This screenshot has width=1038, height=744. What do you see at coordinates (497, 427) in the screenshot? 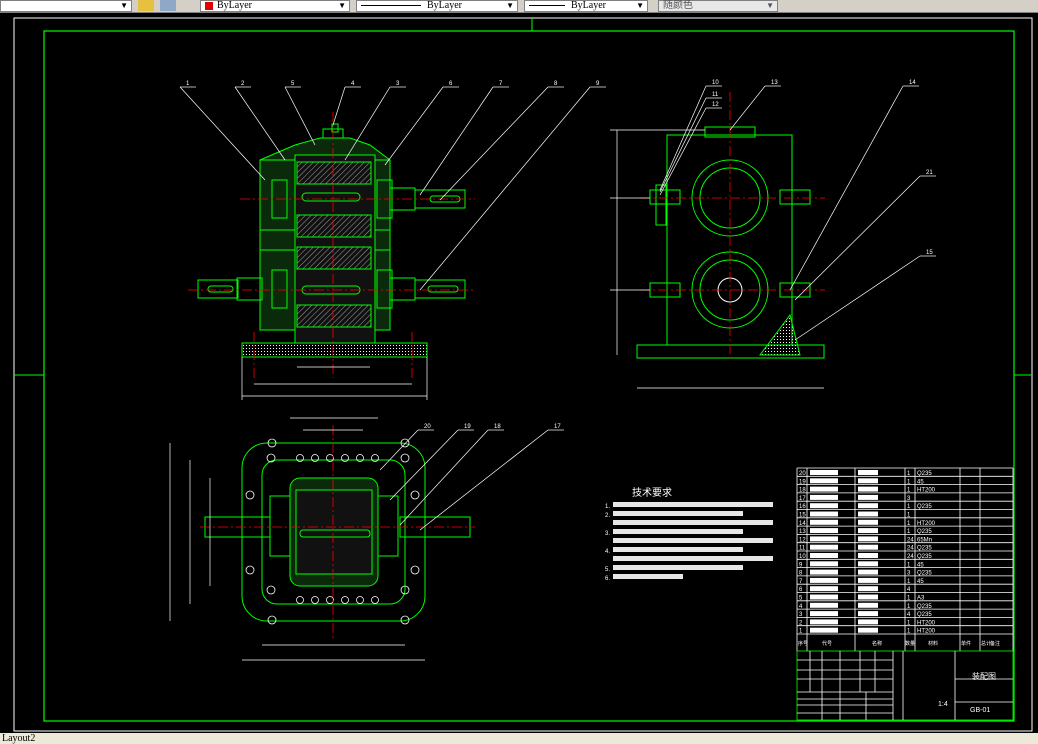
I see `balloon-label: 18` at bounding box center [497, 427].